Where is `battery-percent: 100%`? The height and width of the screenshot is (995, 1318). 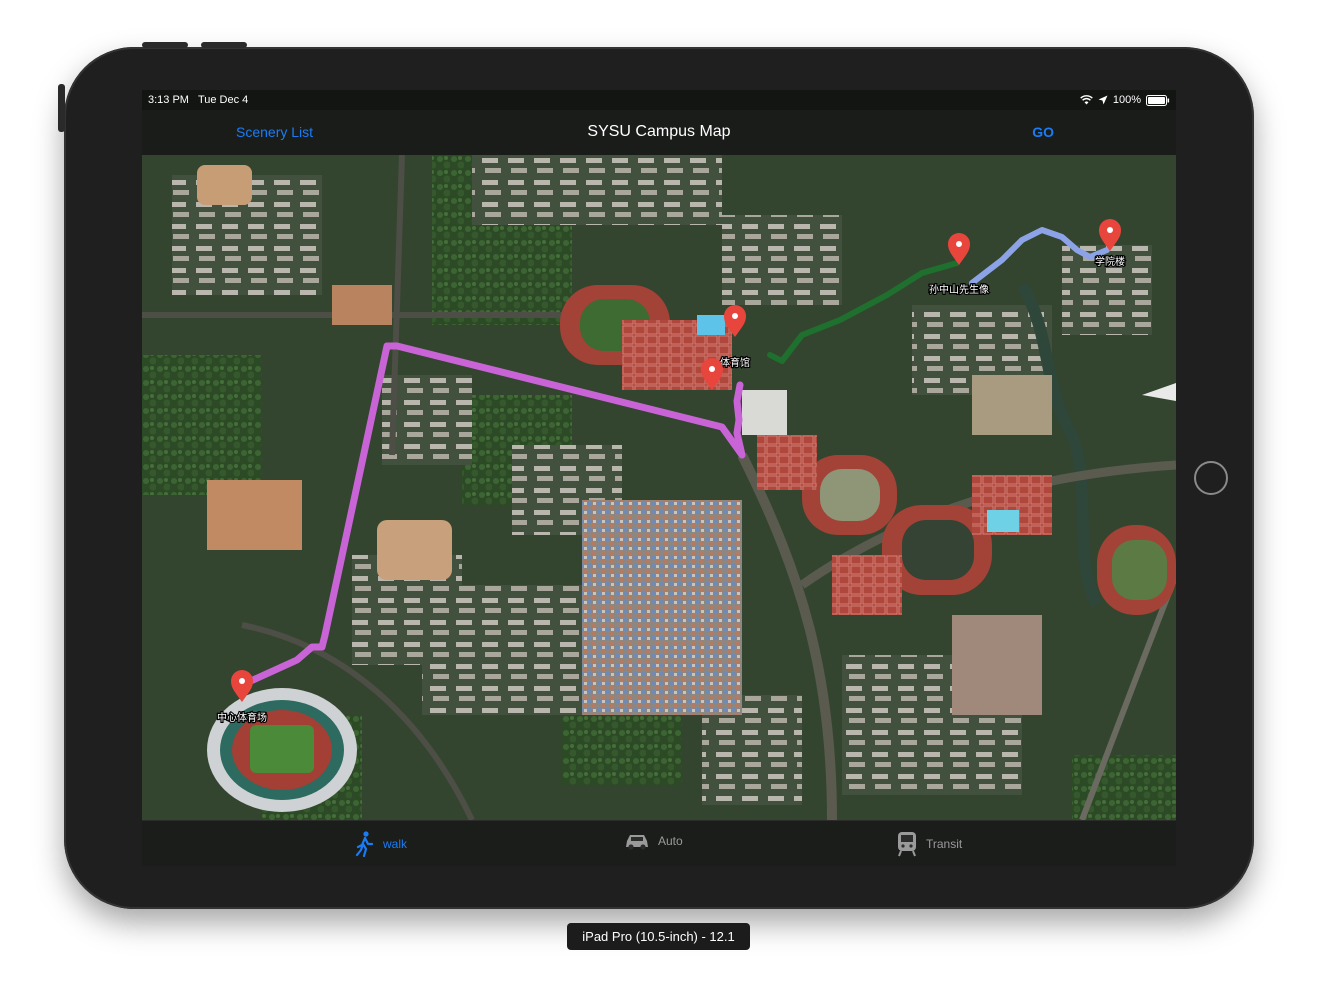
battery-percent: 100% is located at coordinates (1126, 100).